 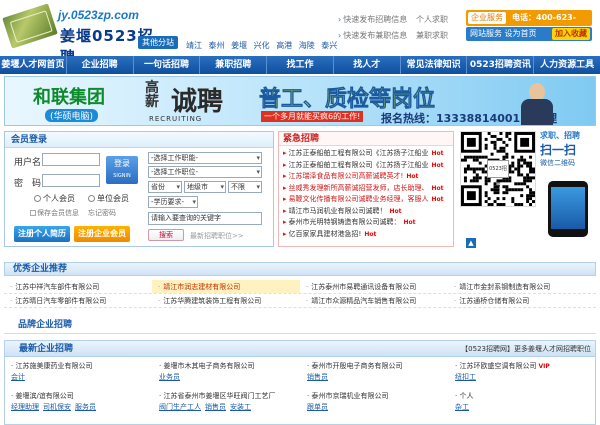 I want to click on nav-law: 常见法律知识, so click(x=434, y=65).